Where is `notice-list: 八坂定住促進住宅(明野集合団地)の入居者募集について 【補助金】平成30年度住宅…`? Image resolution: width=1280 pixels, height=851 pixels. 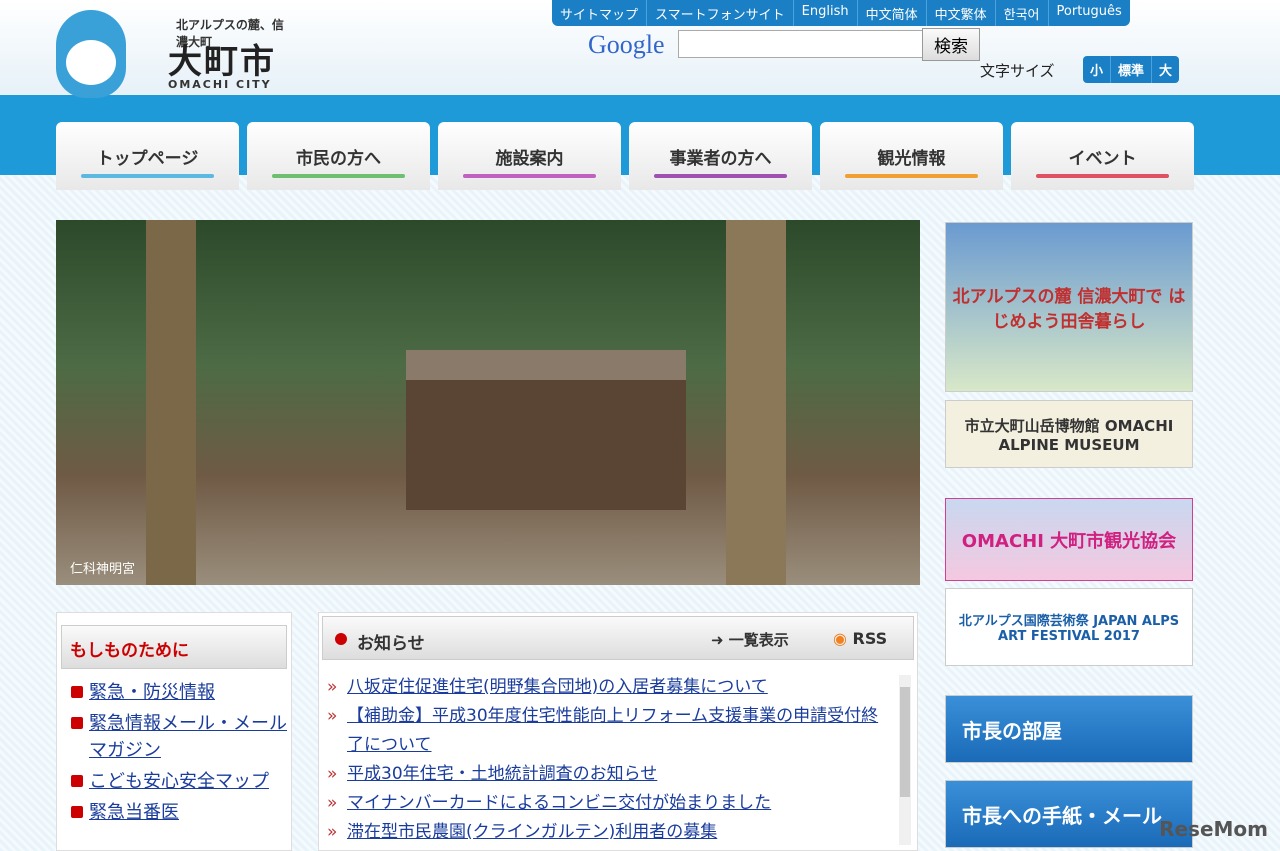
notice-list: 八坂定住促進住宅(明野集合団地)の入居者募集について 【補助金】平成30年度住宅… is located at coordinates (618, 755).